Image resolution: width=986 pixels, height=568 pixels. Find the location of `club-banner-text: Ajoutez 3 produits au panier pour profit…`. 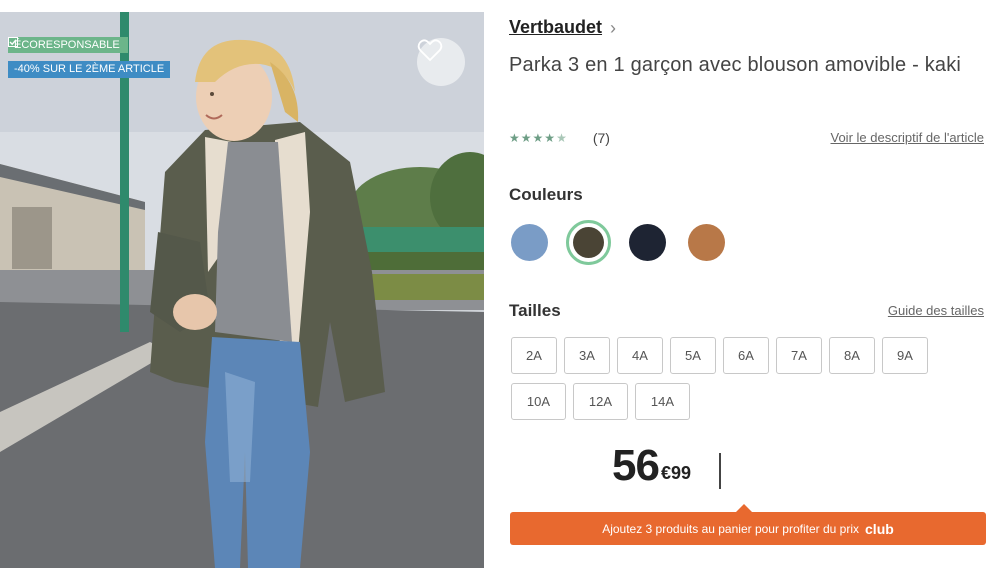

club-banner-text: Ajoutez 3 produits au panier pour profit… is located at coordinates (731, 528).